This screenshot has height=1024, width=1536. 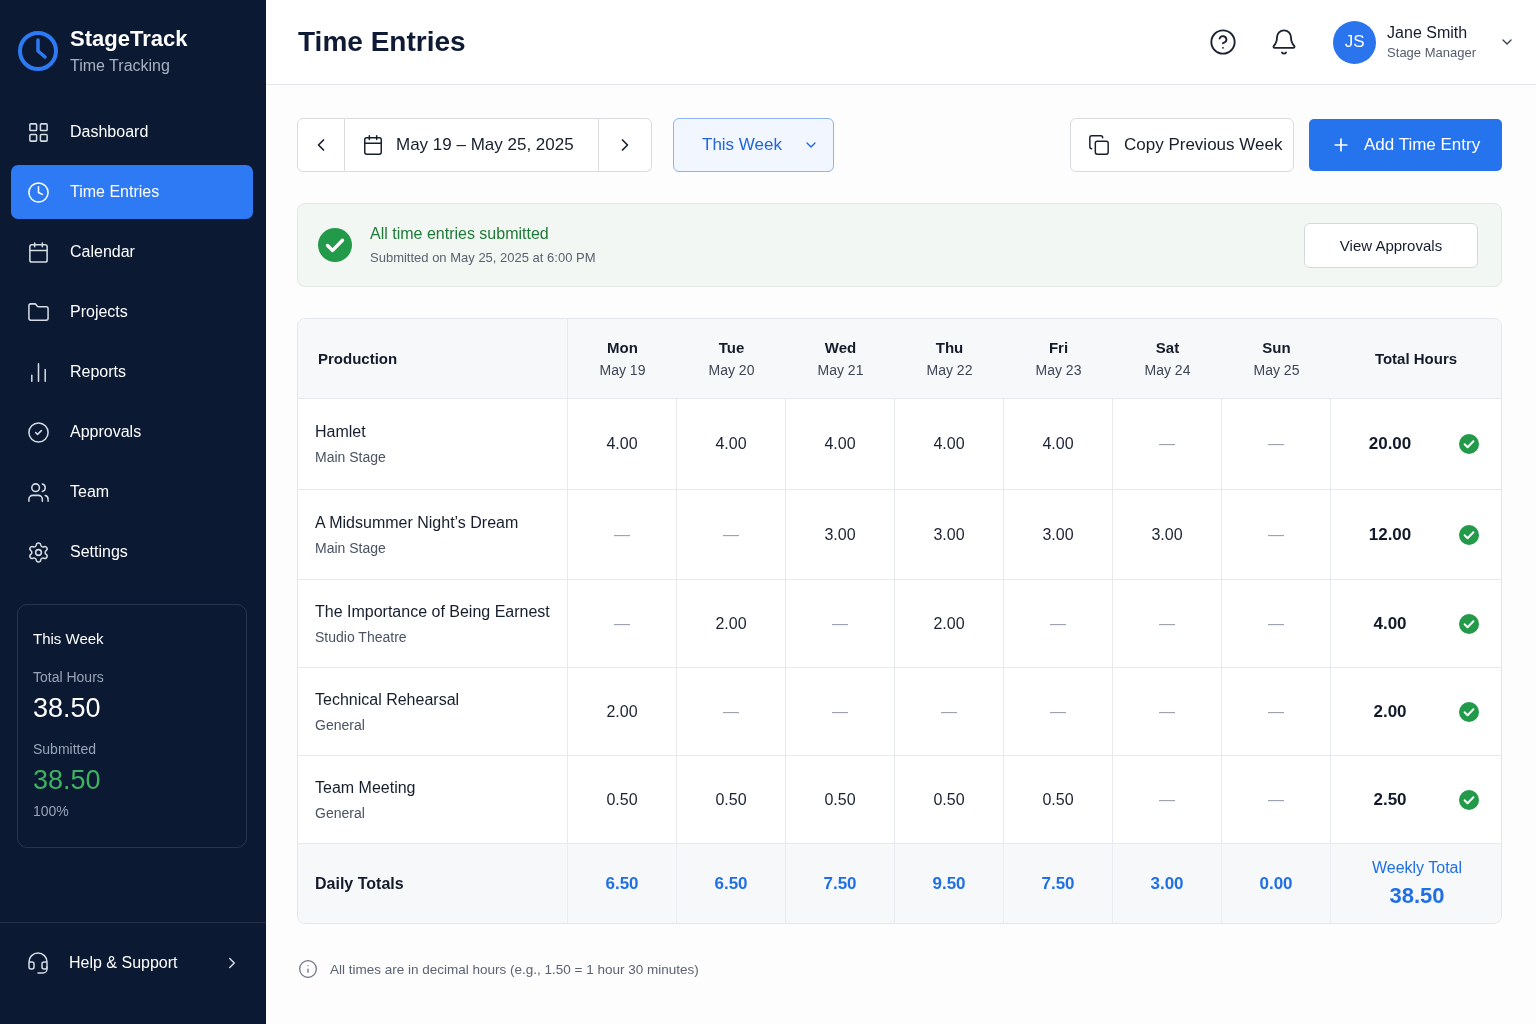 I want to click on daily-totals-label: Daily Totals, so click(x=359, y=883).